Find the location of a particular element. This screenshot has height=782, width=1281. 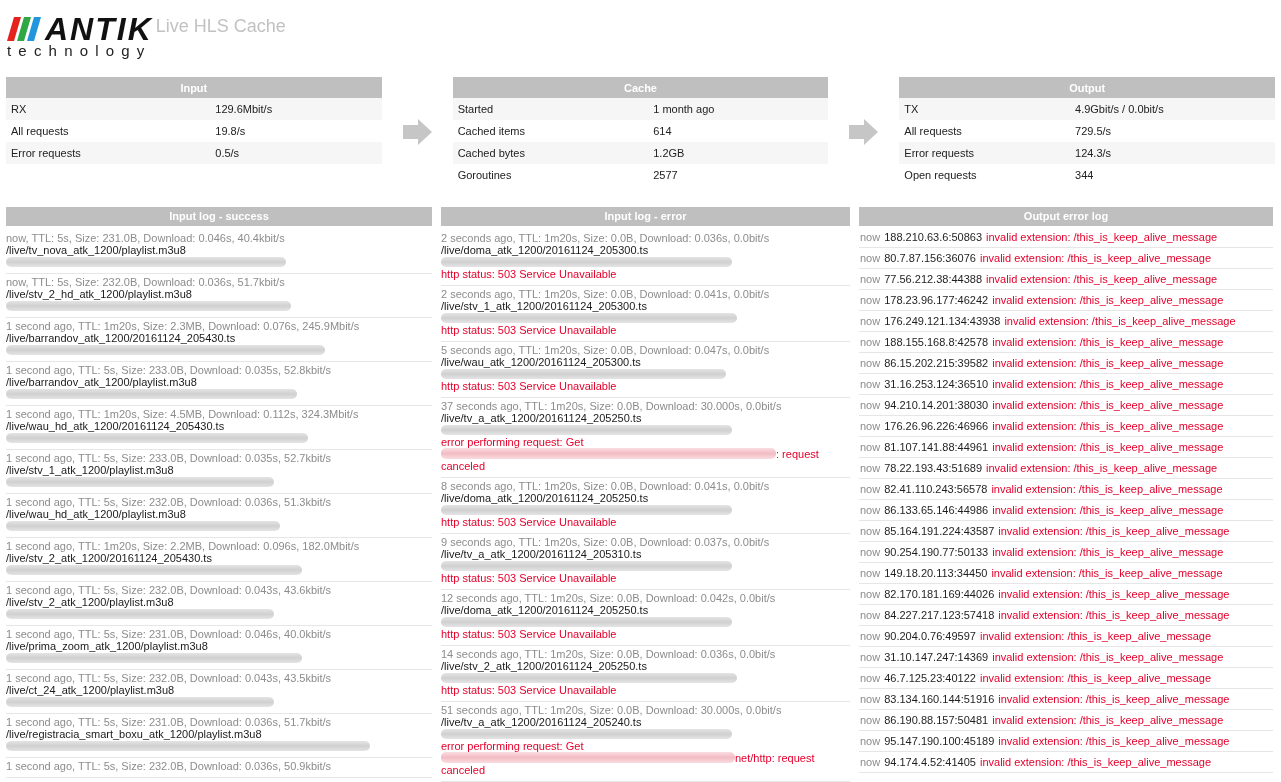

log-path: /live/doma_atk_1200/20161124_205300.ts is located at coordinates (545, 250).